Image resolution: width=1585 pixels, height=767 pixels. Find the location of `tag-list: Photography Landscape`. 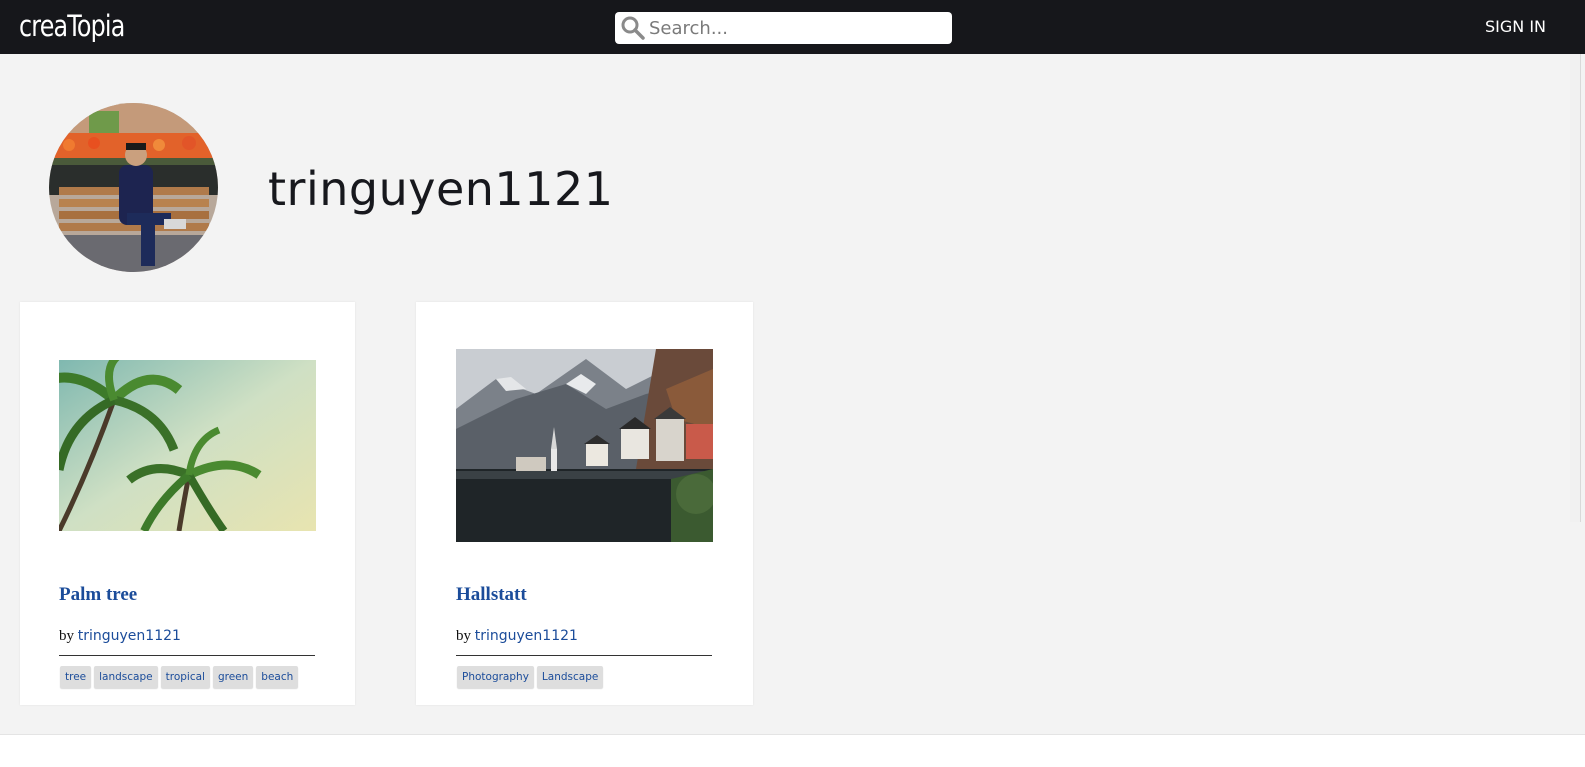

tag-list: Photography Landscape is located at coordinates (530, 677).